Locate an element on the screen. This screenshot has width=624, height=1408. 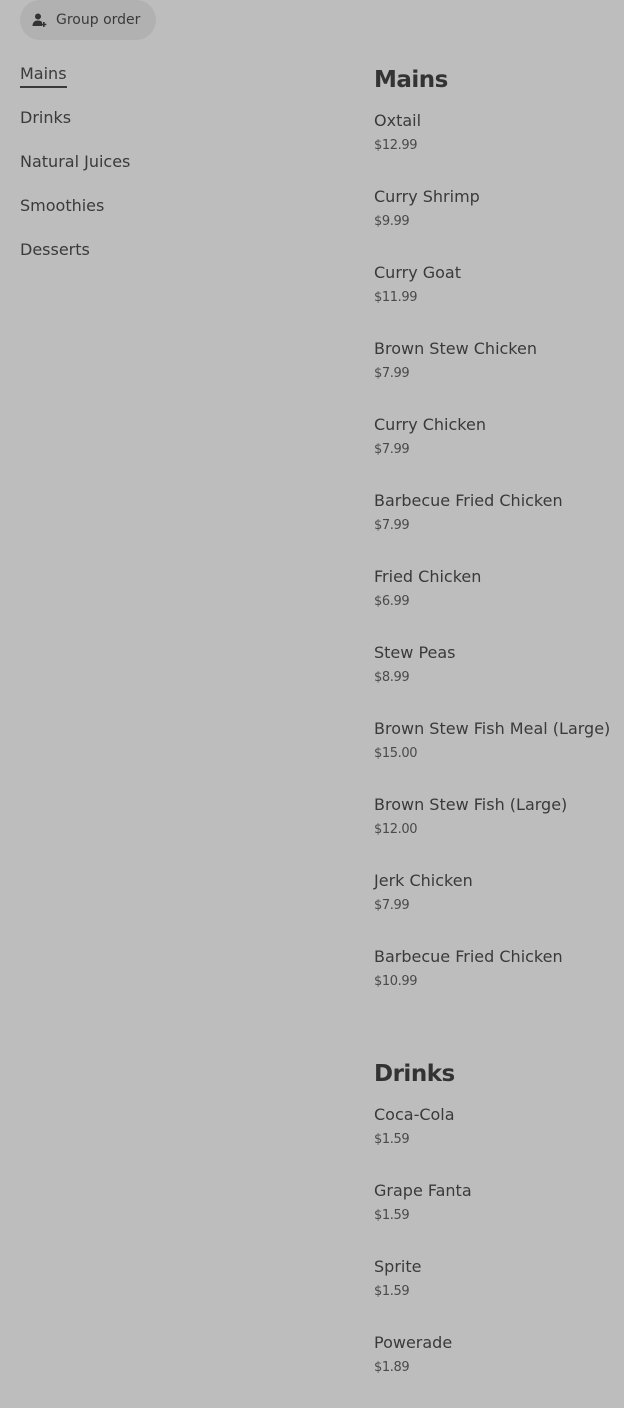
menu-item: Brown Stew Fish Meal (Large) $15.00 is located at coordinates (499, 756).